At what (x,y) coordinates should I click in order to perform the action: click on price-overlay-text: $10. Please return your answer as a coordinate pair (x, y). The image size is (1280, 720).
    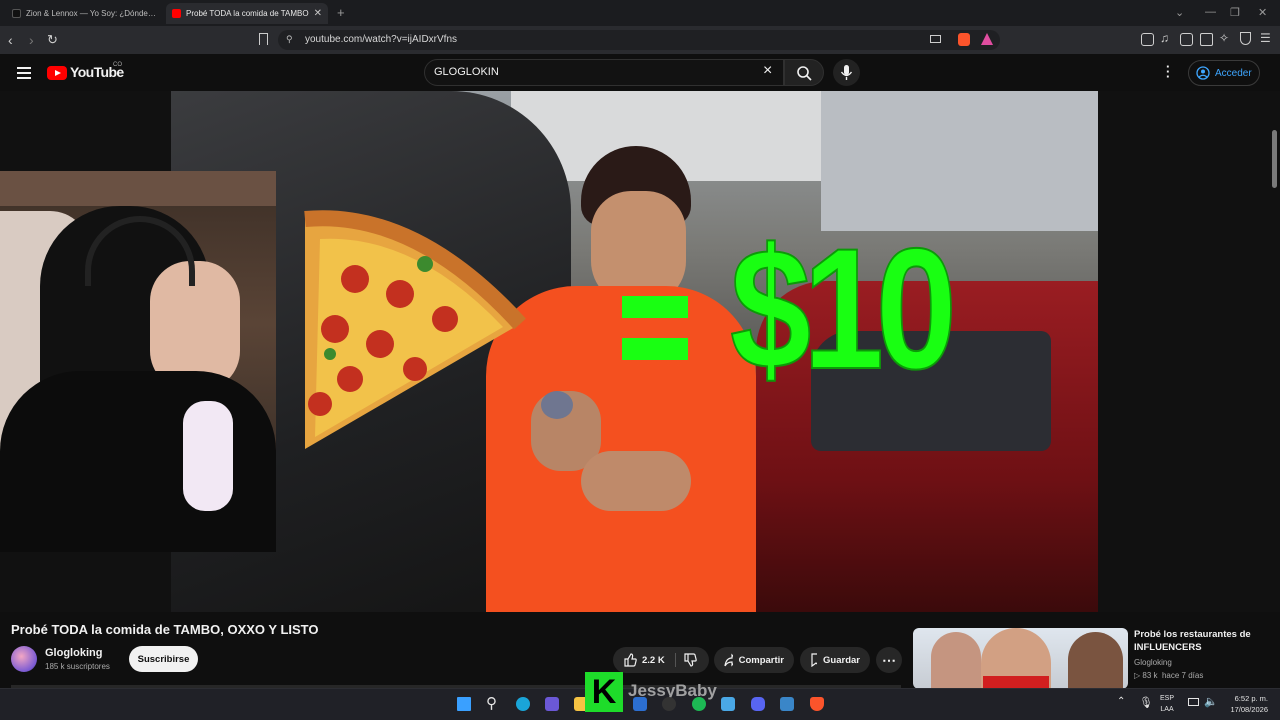
    Looking at the image, I should click on (843, 309).